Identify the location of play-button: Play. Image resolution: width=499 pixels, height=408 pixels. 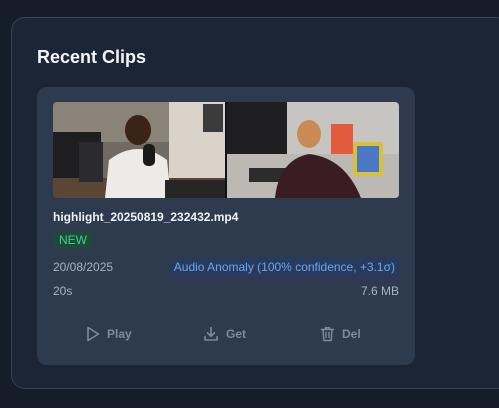
(109, 334).